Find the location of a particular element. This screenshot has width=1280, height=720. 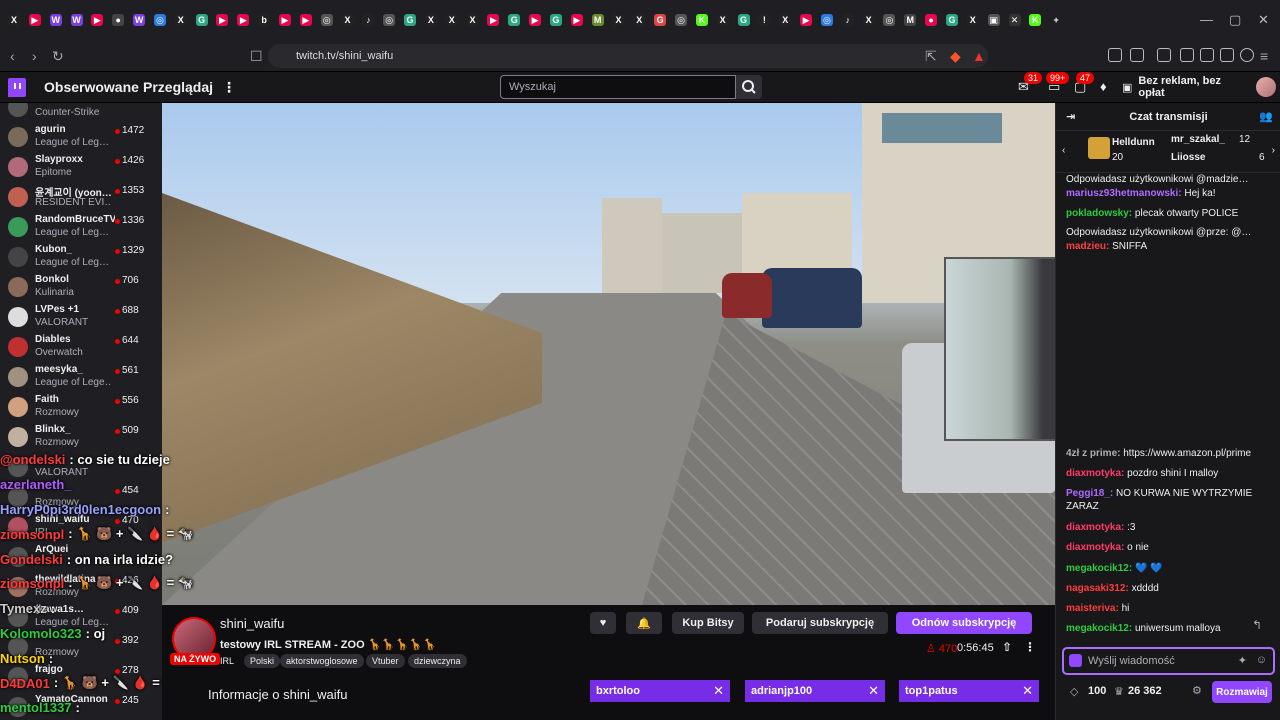

minimize-icon: — is located at coordinates (1206, 19).